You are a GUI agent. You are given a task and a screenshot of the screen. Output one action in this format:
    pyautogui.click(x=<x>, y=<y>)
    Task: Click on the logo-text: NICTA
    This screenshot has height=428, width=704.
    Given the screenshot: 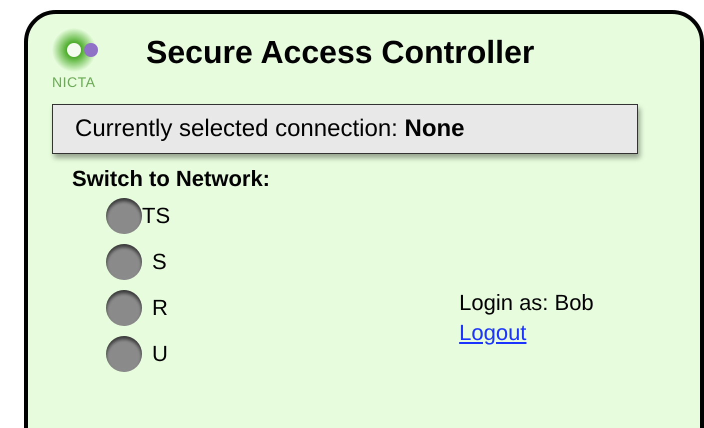 What is the action you would take?
    pyautogui.click(x=74, y=82)
    